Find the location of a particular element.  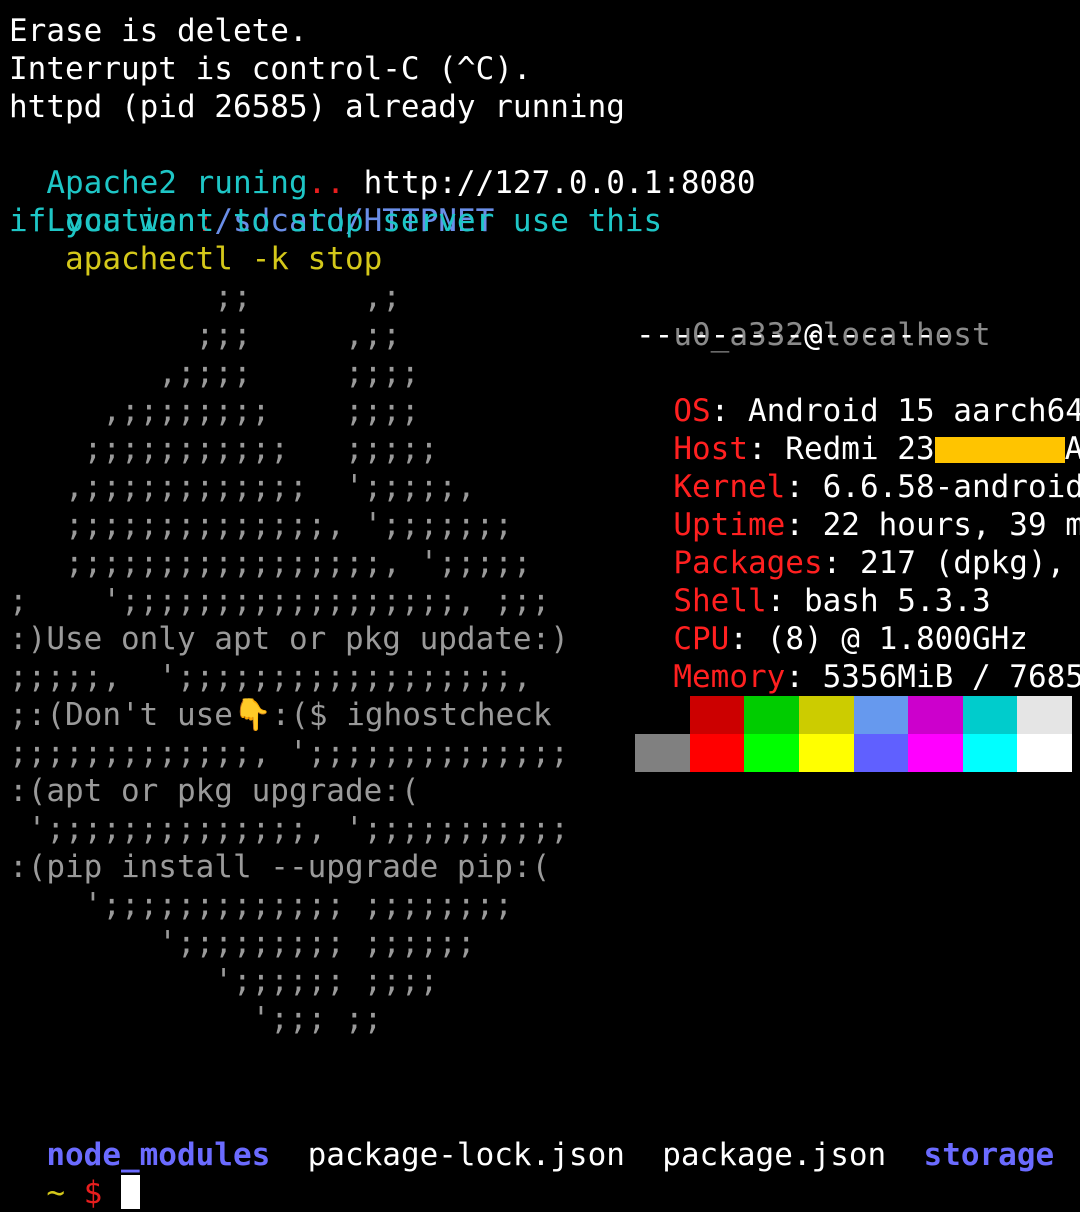

sysinfo-row-cpu: CPU: (8) @ 1.800GHz is located at coordinates (832, 619).